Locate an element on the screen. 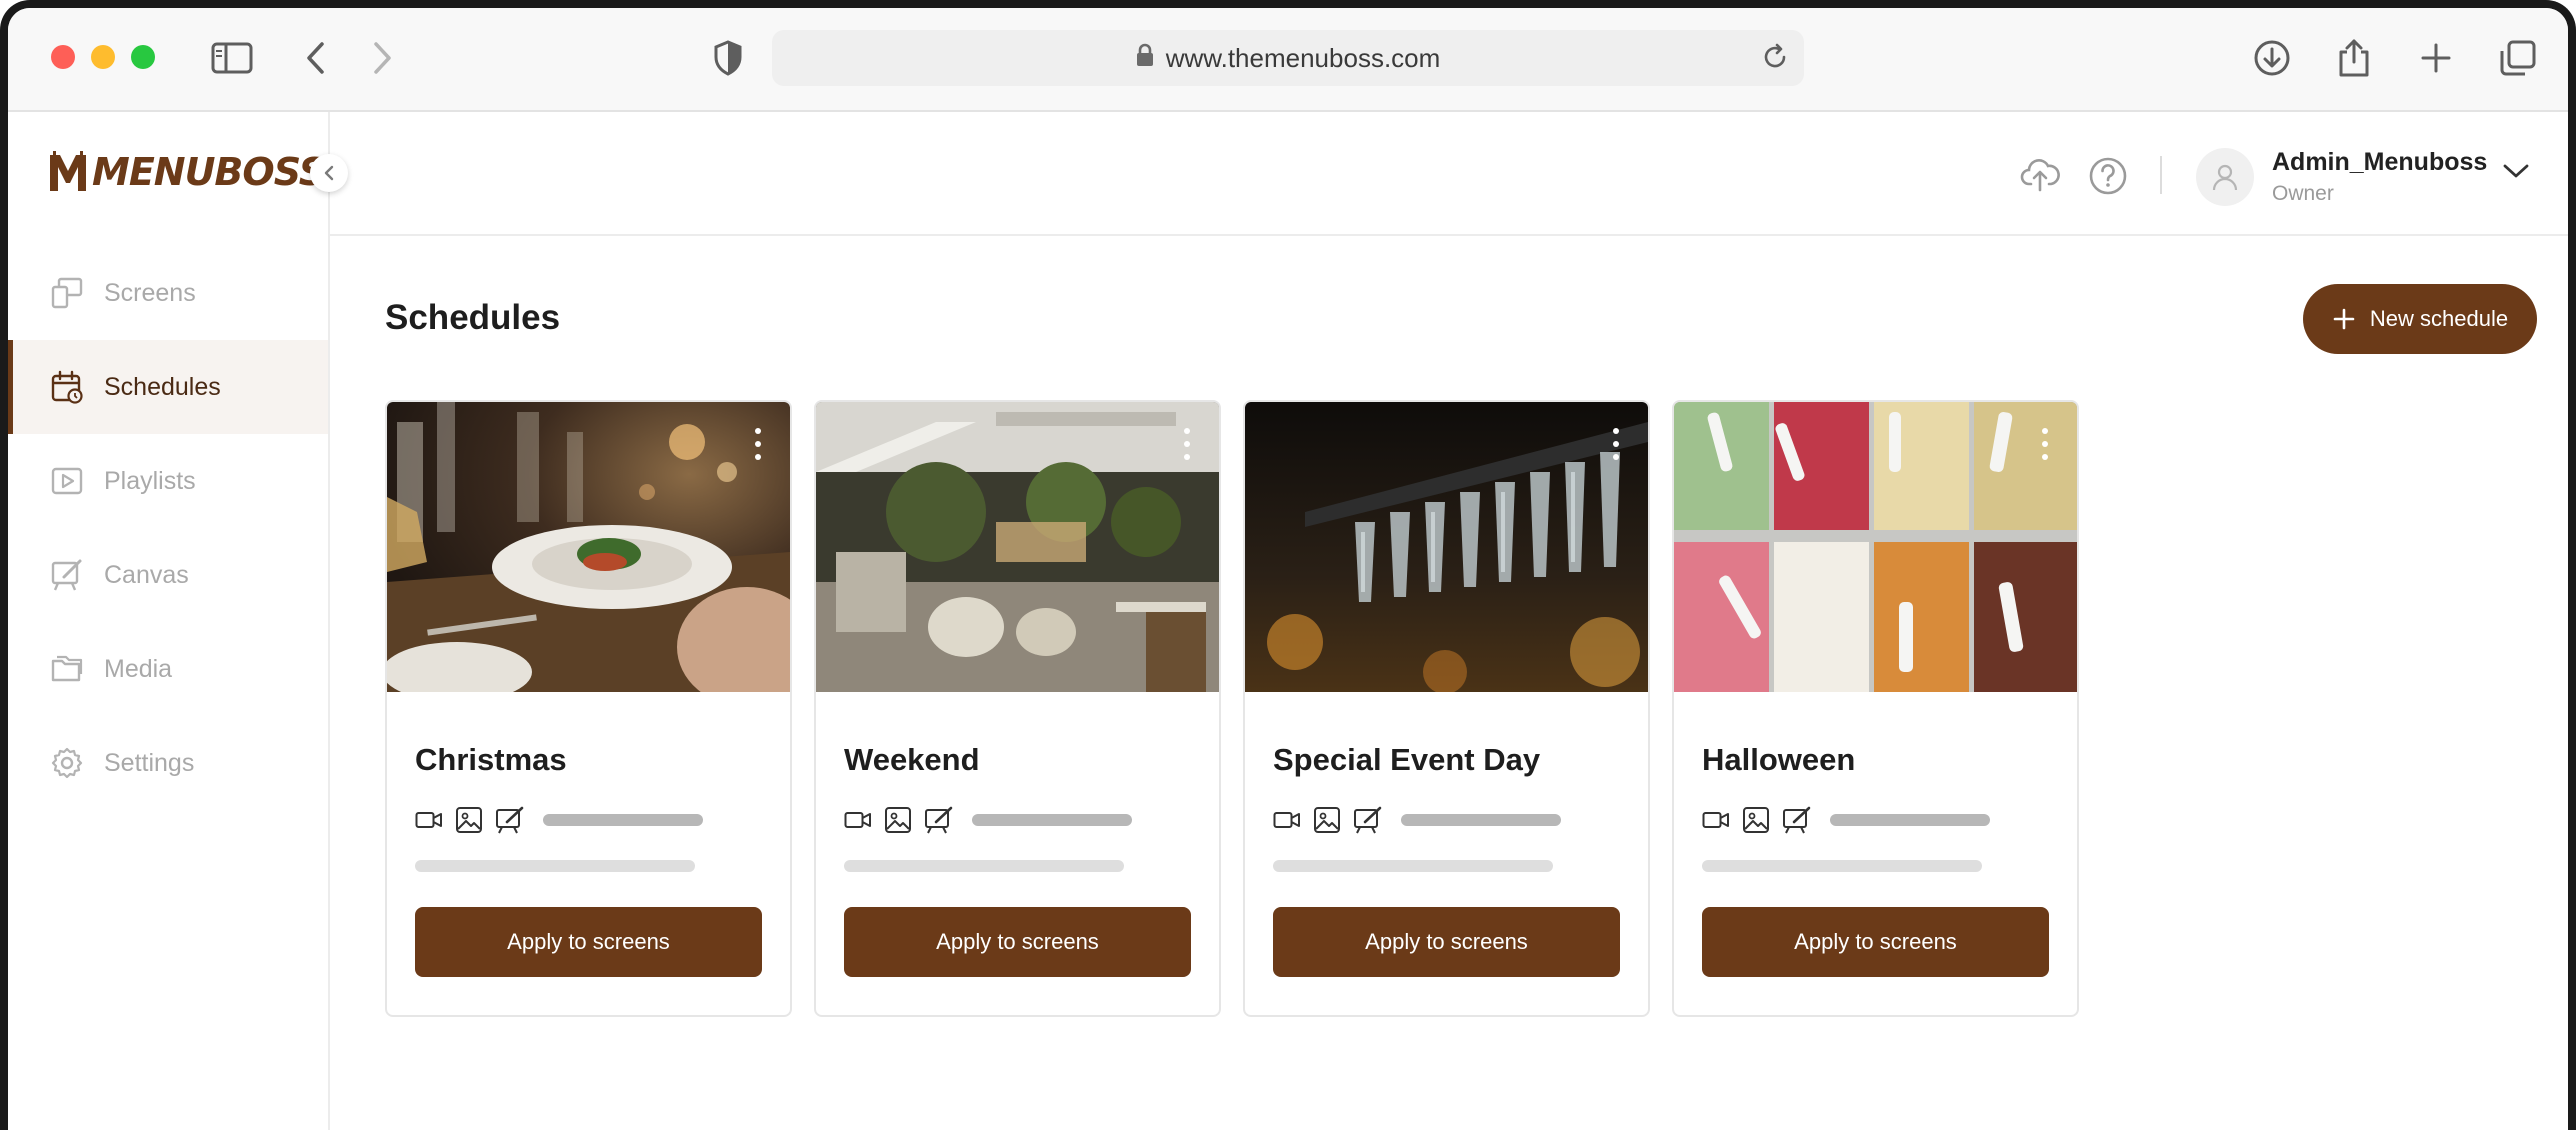 This screenshot has height=1130, width=2576. new-tab-icon is located at coordinates (2436, 58).